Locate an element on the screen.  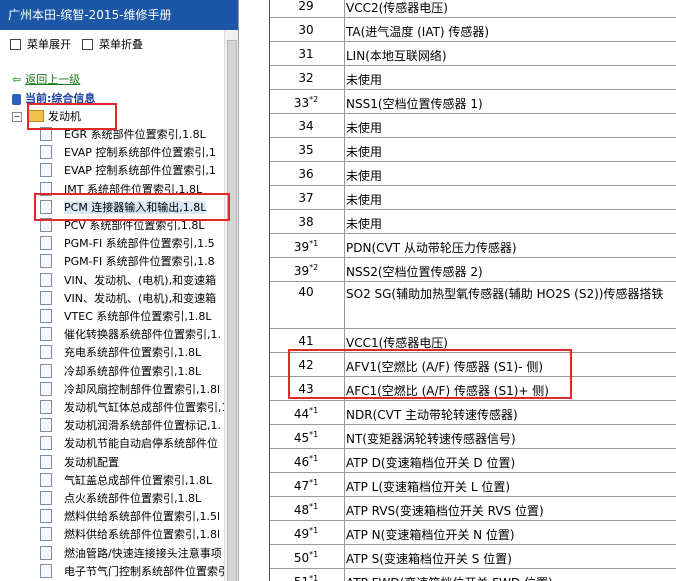
tree-doc-item: 充电系统部件位置索引,1.8L is located at coordinates (134, 353).